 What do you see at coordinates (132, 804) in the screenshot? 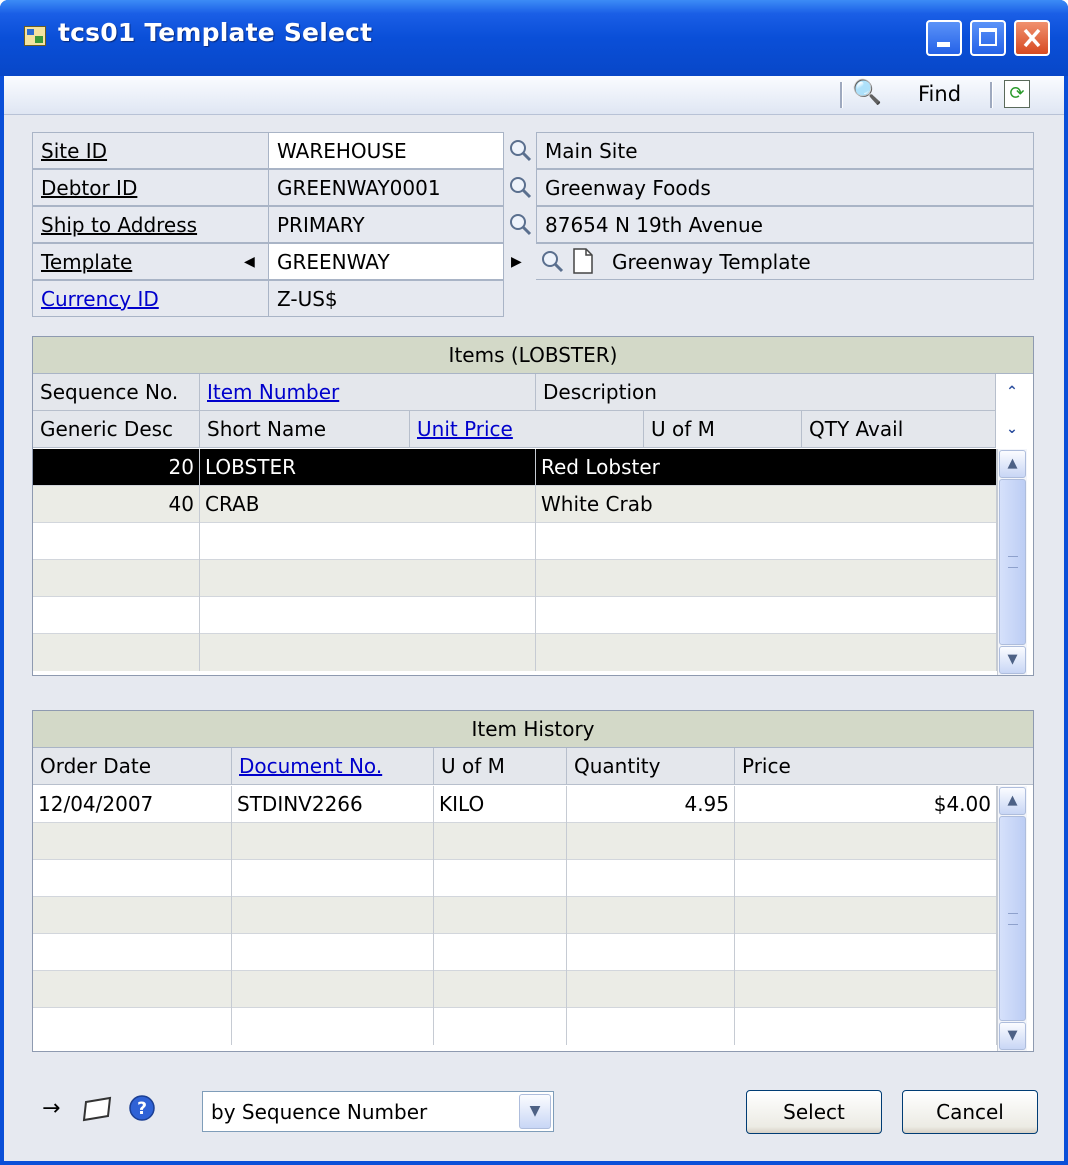
I see `cell-order-date: 12/04/2007` at bounding box center [132, 804].